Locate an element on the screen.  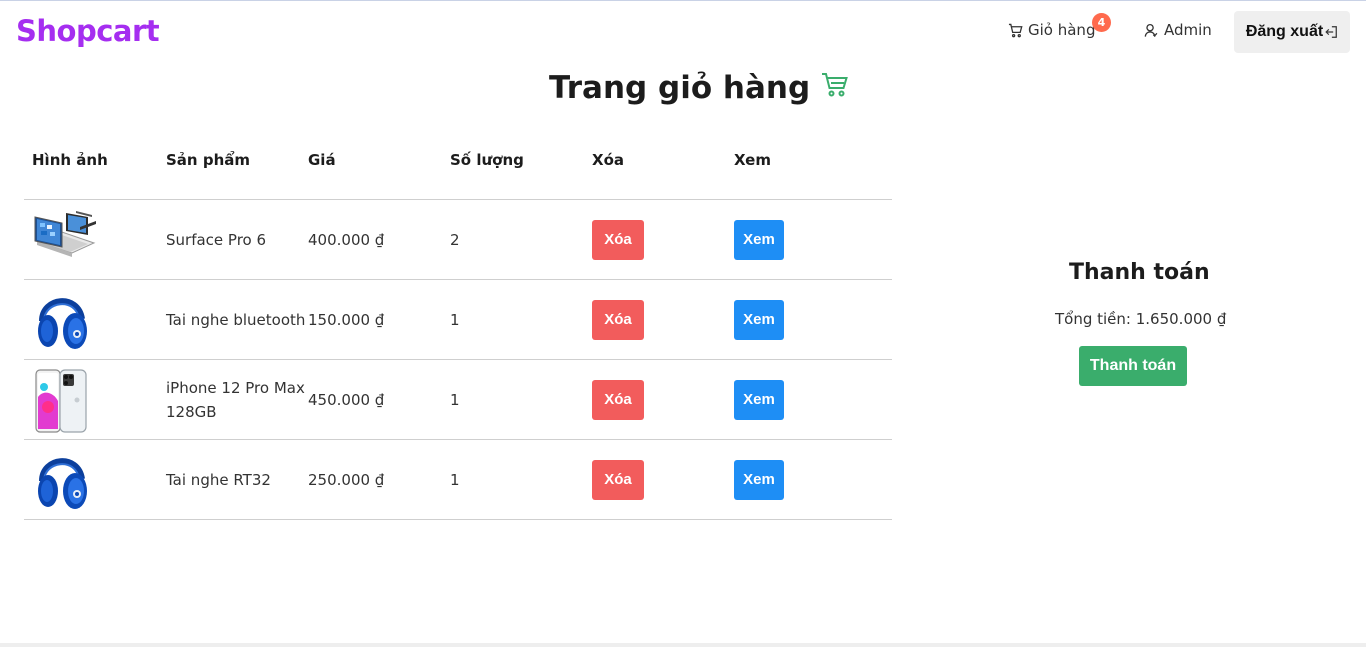
product-price: 400.000 ₫ is located at coordinates (346, 239).